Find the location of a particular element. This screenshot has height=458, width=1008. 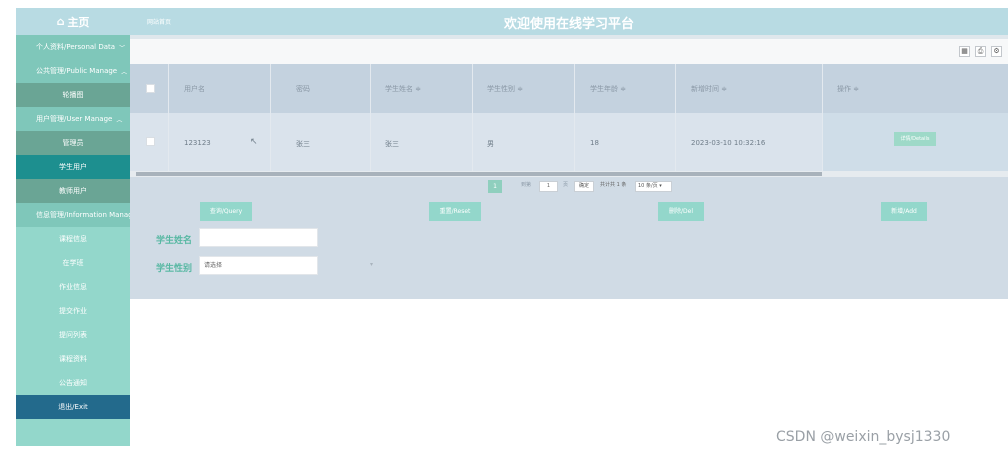

delete-button: 删除/Del is located at coordinates (681, 211).